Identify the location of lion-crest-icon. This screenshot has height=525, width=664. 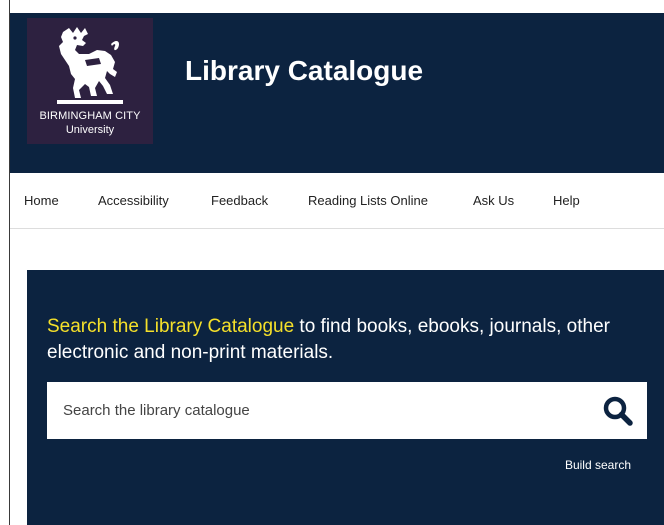
(90, 65).